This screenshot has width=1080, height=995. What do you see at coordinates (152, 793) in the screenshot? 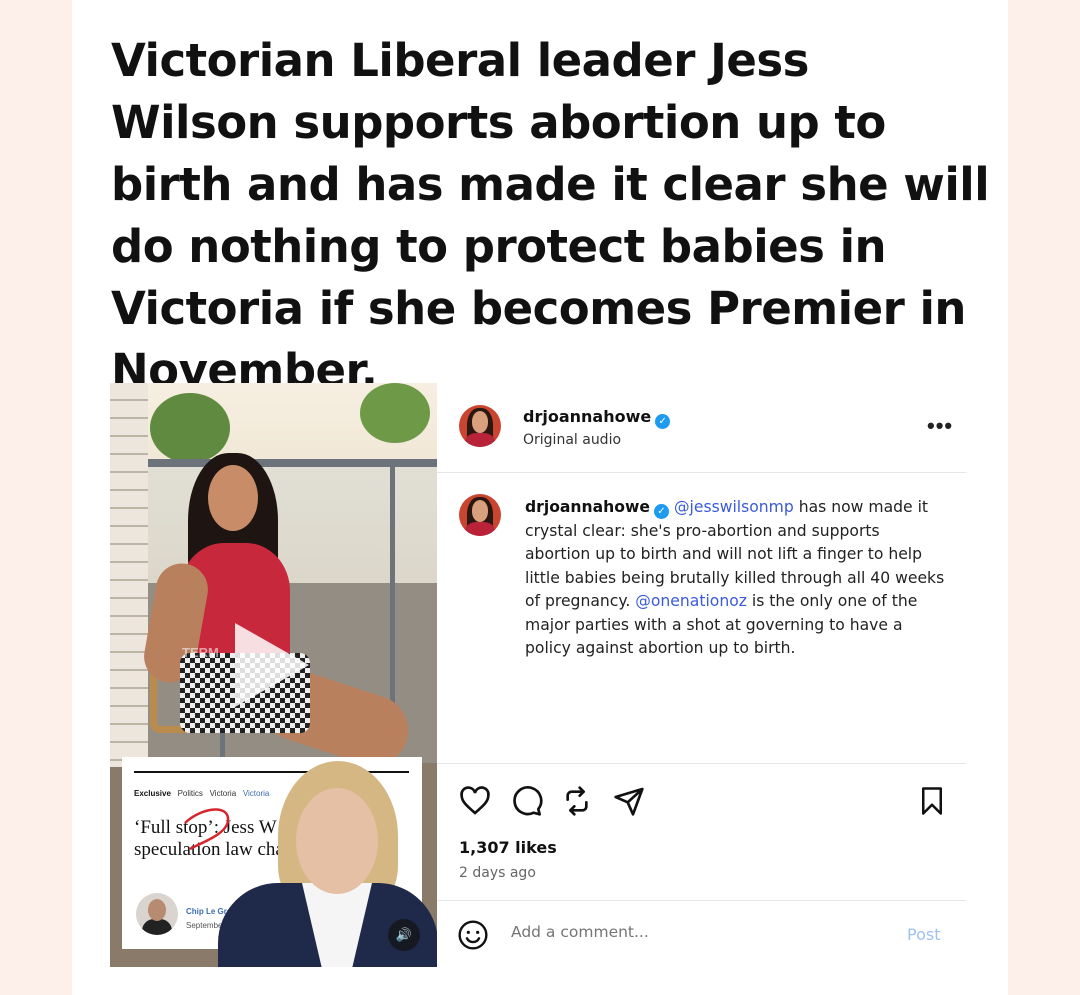
I see `news-tag: Exclusive` at bounding box center [152, 793].